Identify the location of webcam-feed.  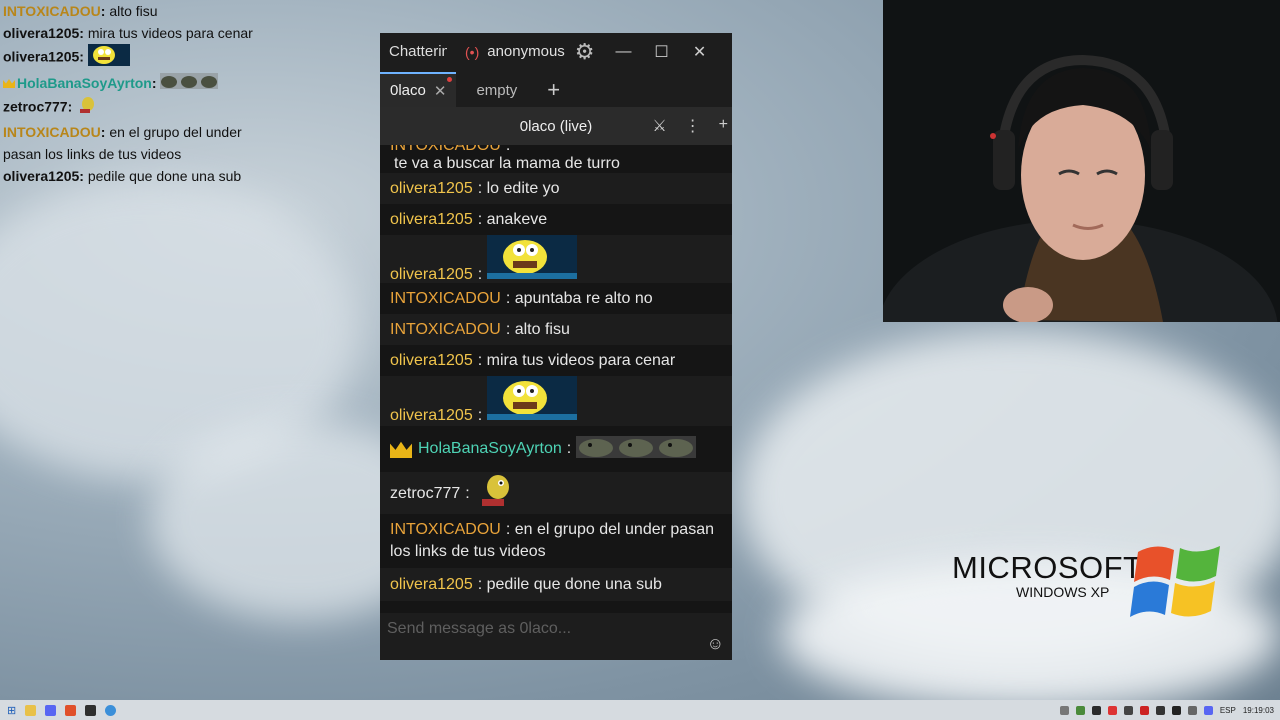
(1081, 161).